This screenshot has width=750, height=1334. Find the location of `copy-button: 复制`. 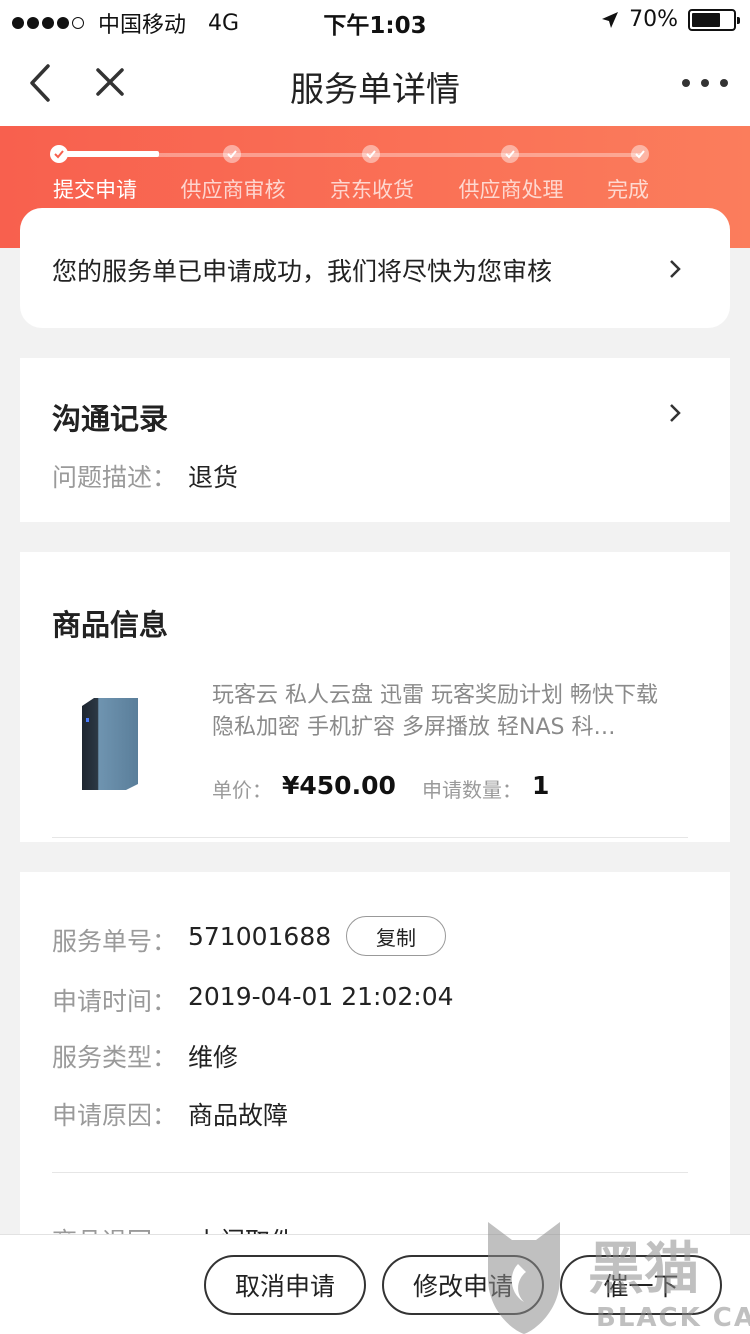

copy-button: 复制 is located at coordinates (396, 936).